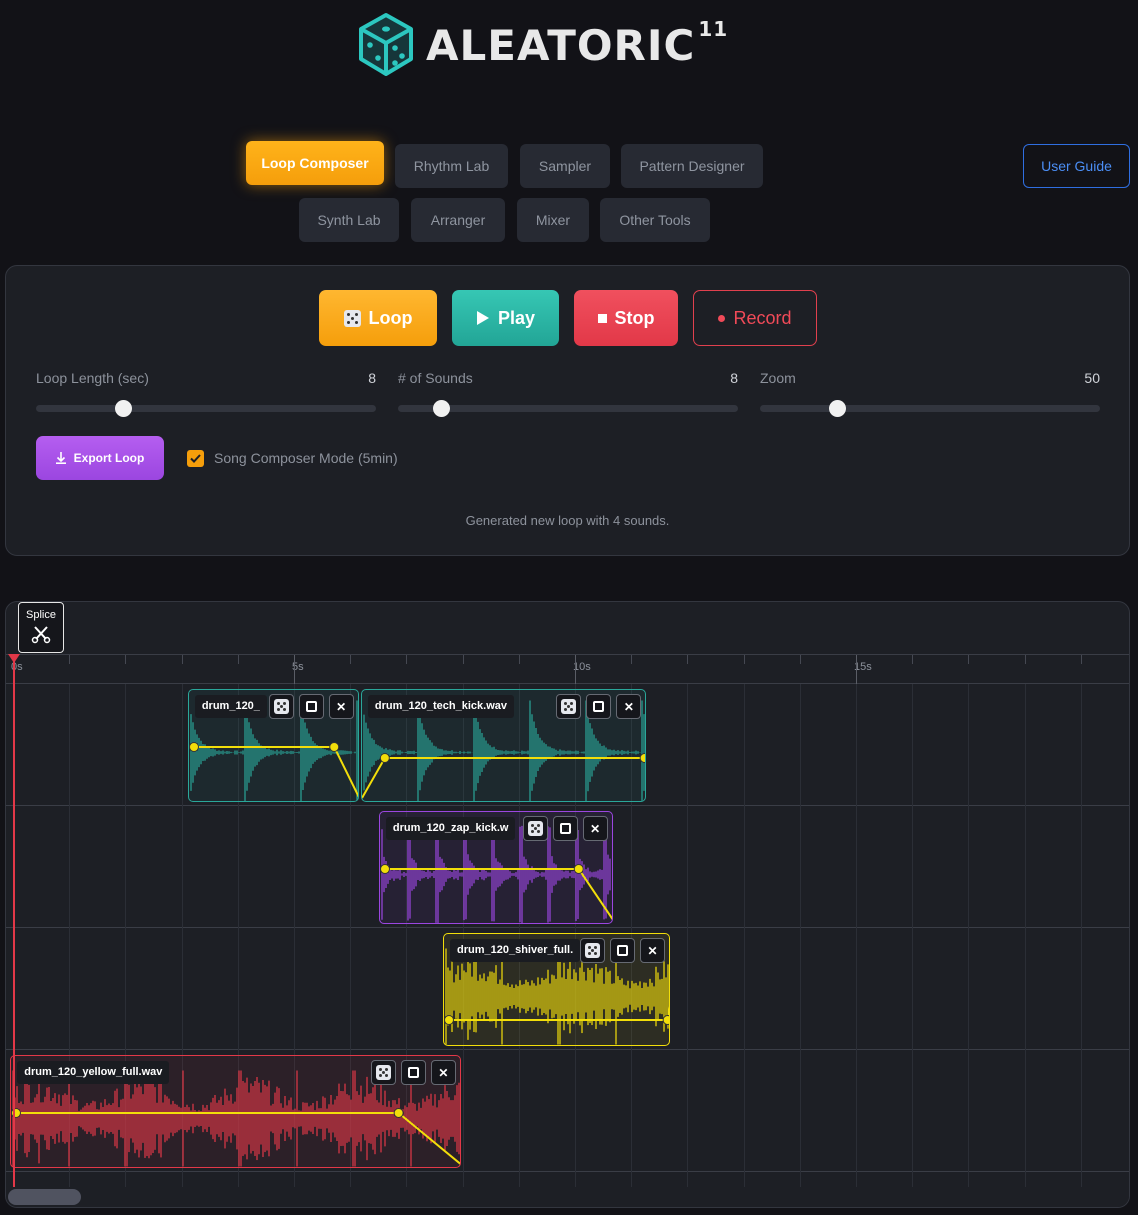 This screenshot has width=1138, height=1215. Describe the element at coordinates (14, 658) in the screenshot. I see `playhead-marker-icon` at that location.